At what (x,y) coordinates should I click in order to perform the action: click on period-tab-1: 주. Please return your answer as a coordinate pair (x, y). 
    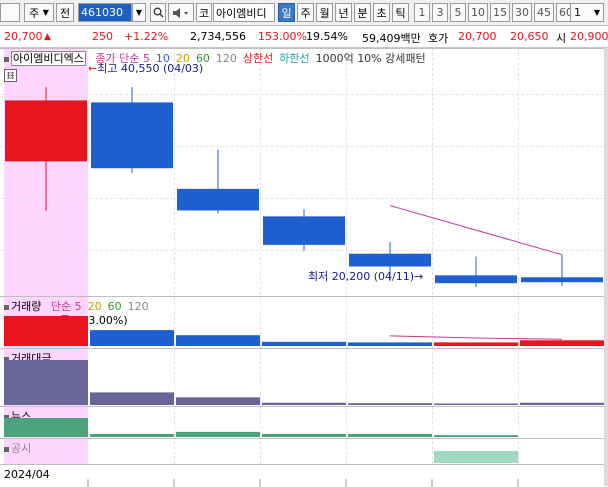
    Looking at the image, I should click on (305, 12).